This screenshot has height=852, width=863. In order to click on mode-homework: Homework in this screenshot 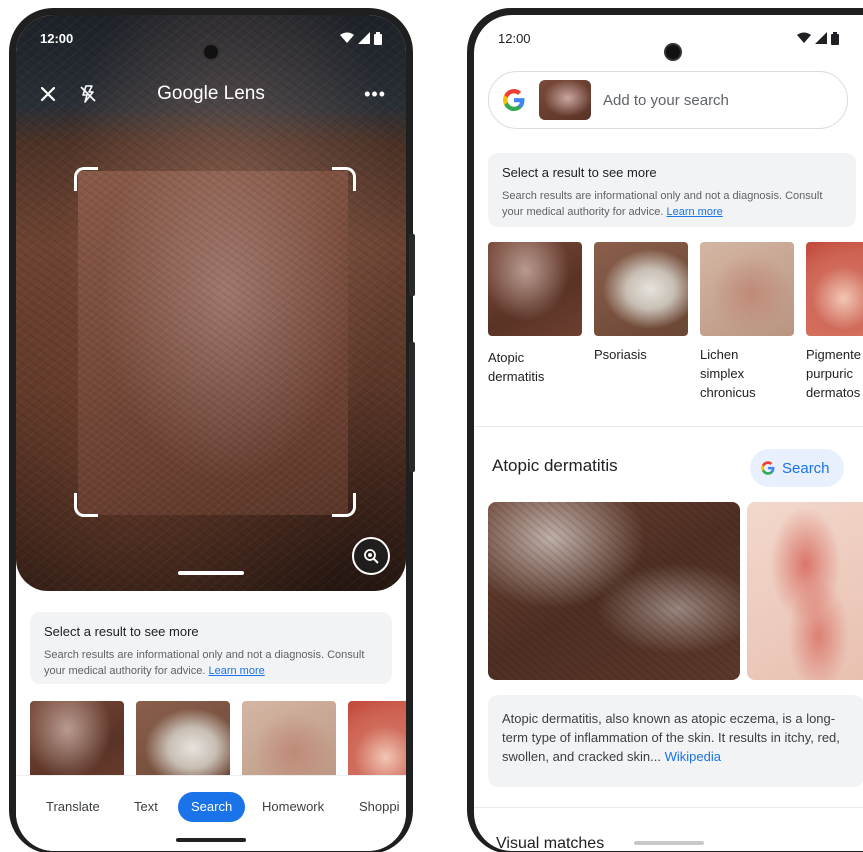, I will do `click(293, 807)`.